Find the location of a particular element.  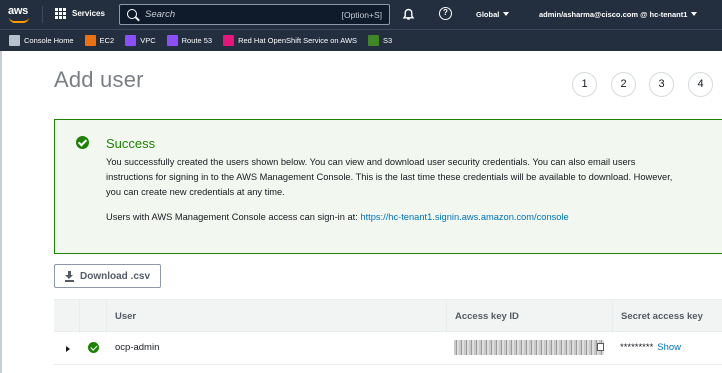

search-shortcut-hint: [Option+S] is located at coordinates (361, 15).